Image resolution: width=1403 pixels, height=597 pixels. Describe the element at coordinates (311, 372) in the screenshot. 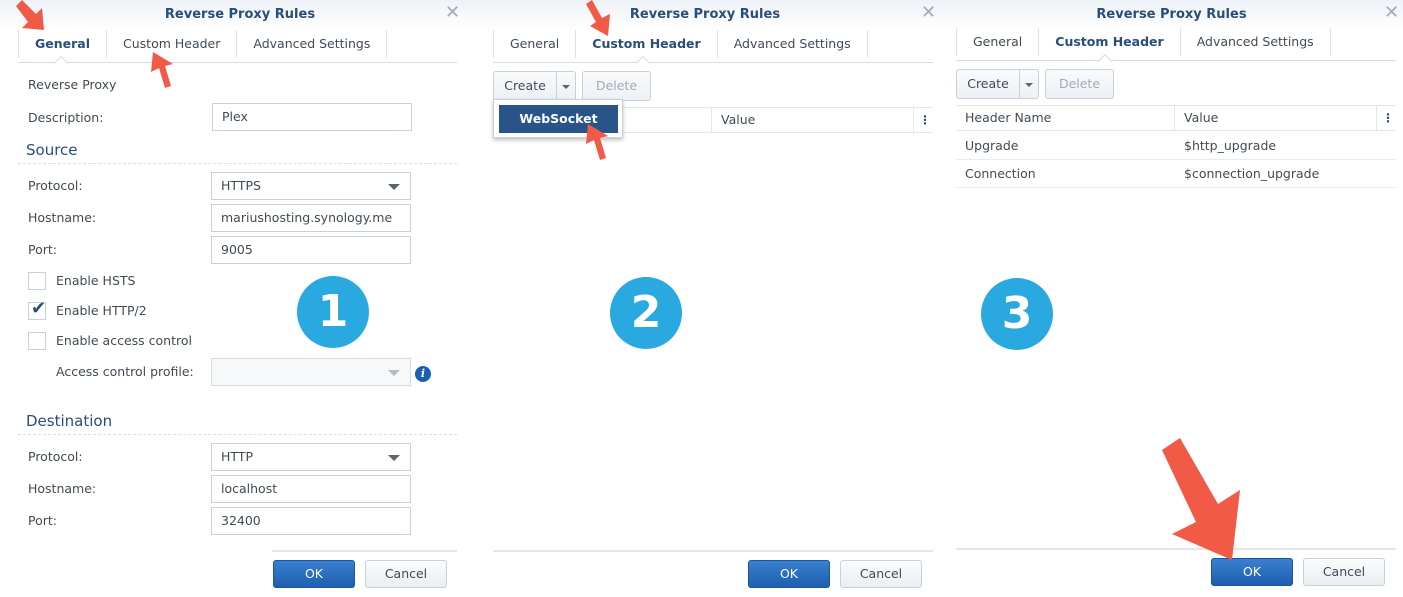

I see `access-profile-select` at that location.